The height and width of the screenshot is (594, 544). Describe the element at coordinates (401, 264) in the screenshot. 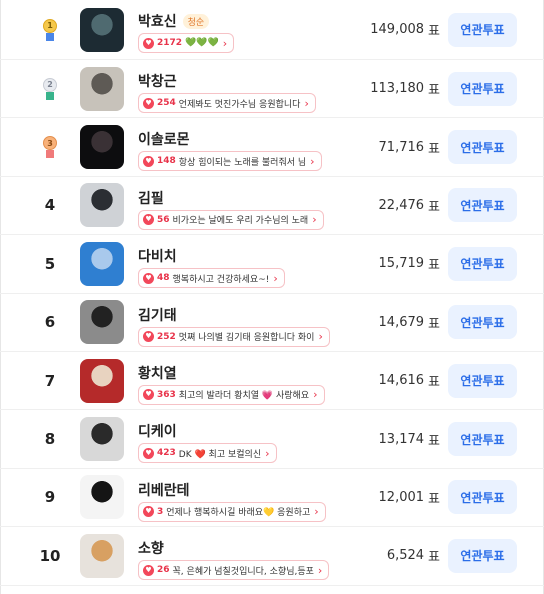

I see `vote-number: 15,719` at that location.